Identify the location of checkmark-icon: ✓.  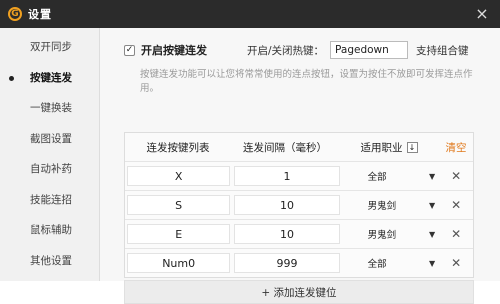
(129, 49).